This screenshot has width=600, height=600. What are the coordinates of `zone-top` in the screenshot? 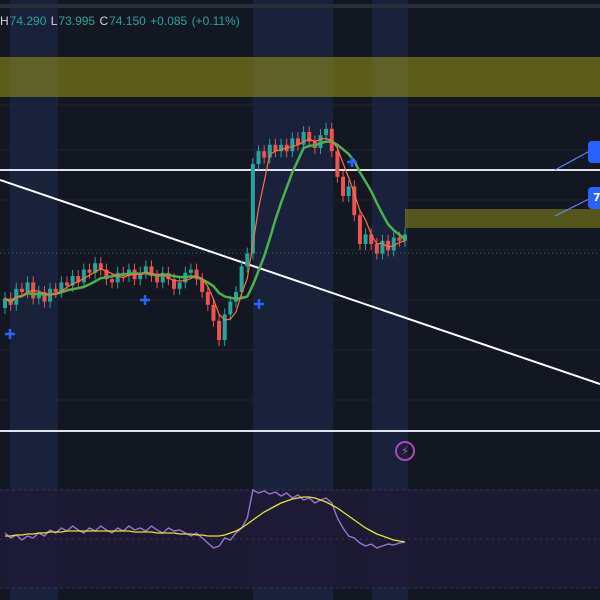 It's located at (300, 77).